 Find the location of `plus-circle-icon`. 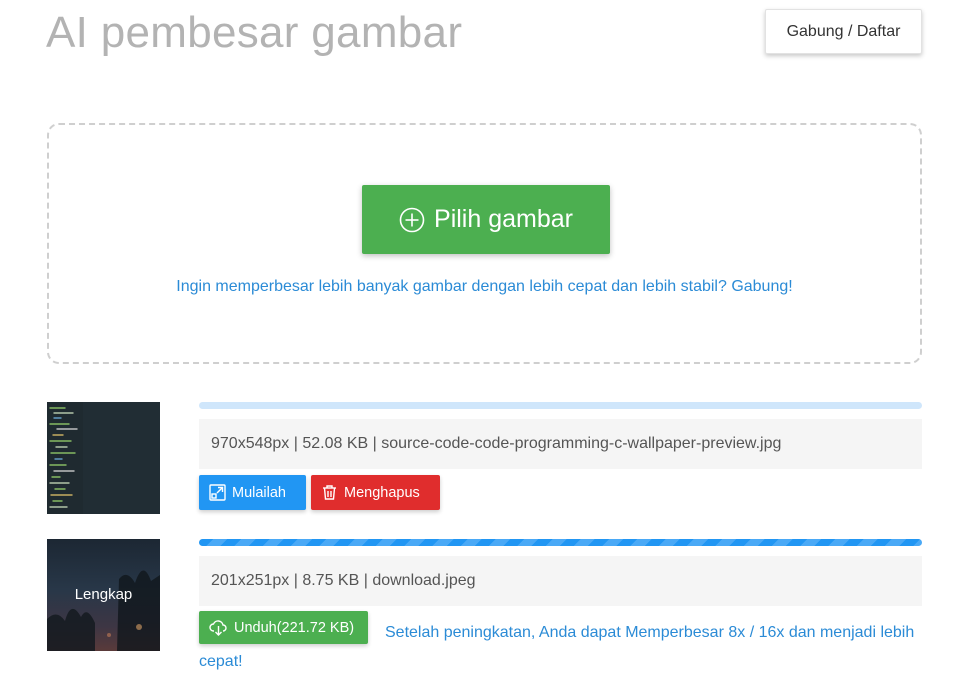

plus-circle-icon is located at coordinates (412, 220).